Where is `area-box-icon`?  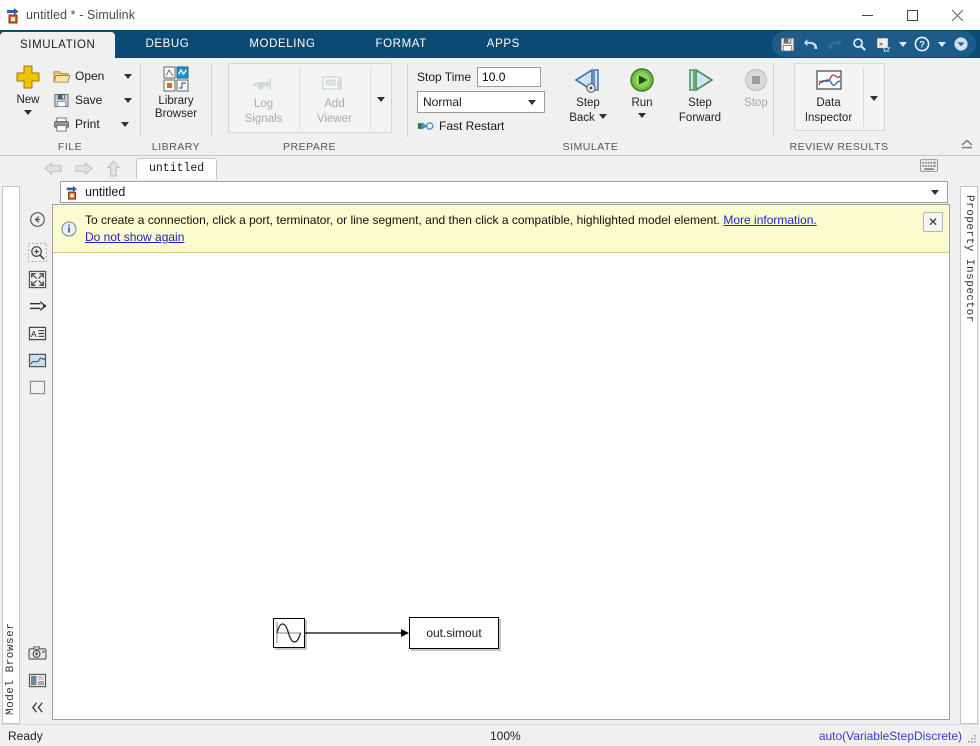
area-box-icon is located at coordinates (37, 387).